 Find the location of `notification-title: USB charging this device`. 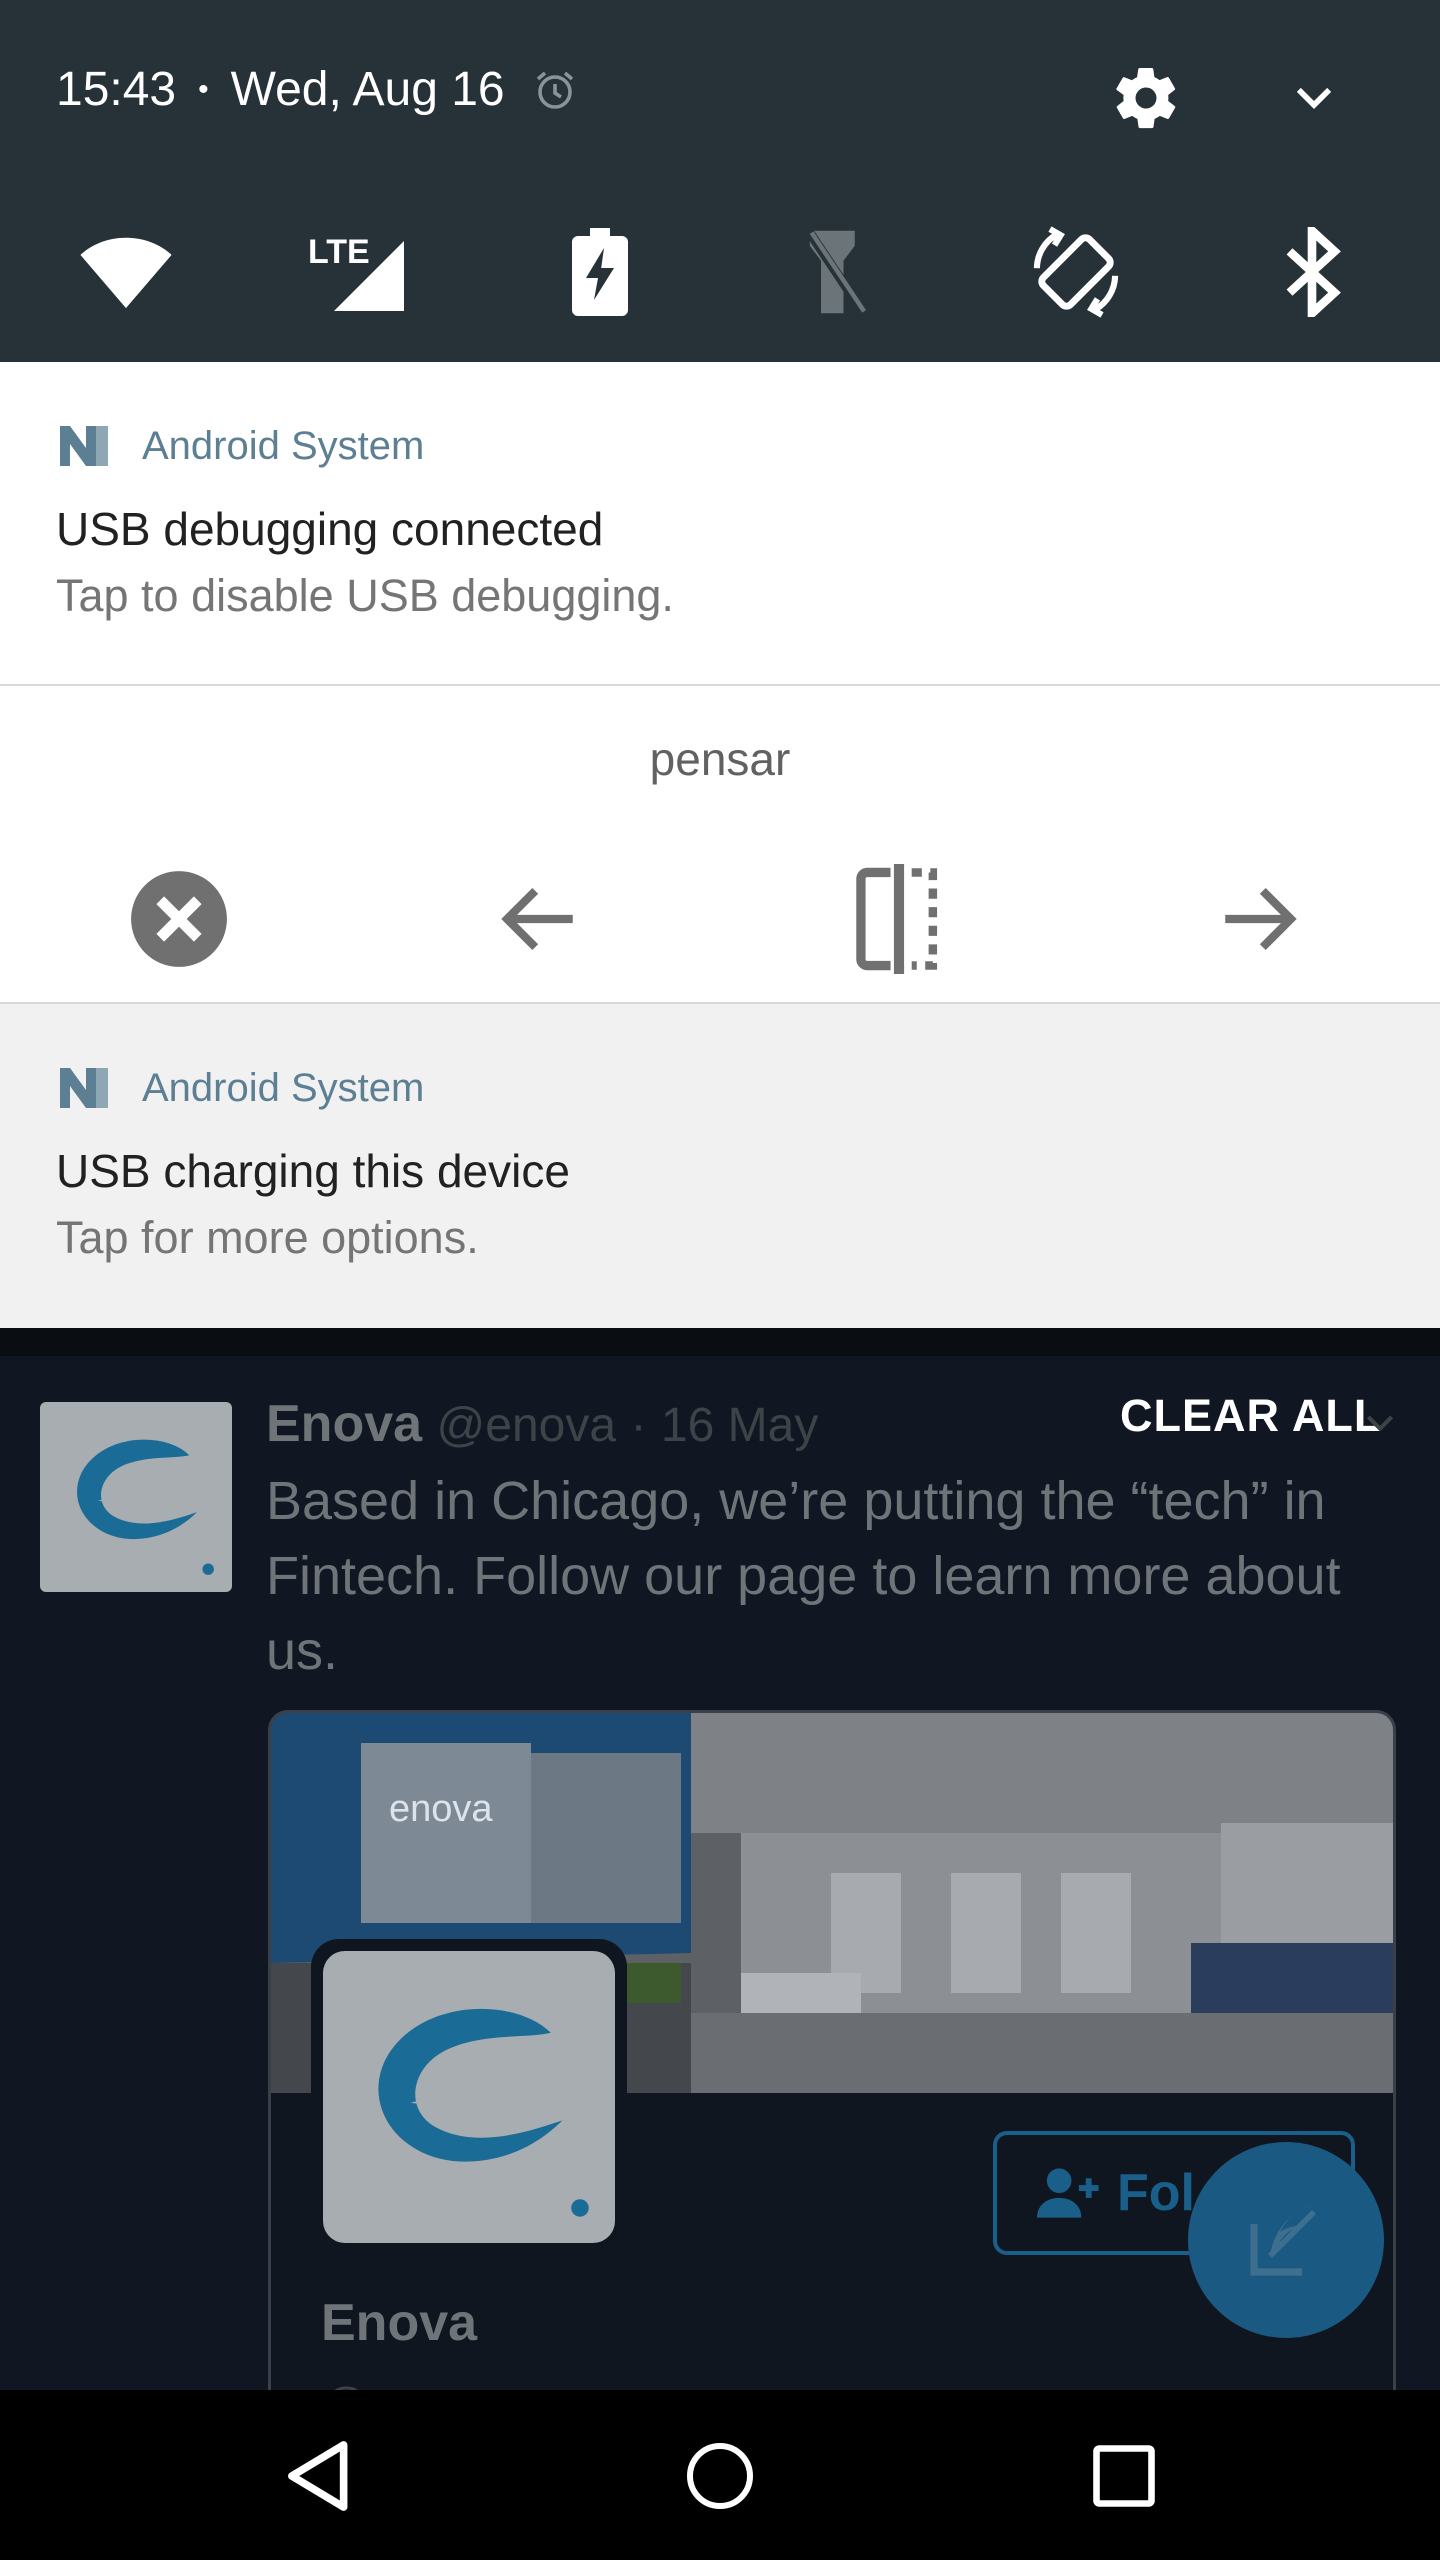

notification-title: USB charging this device is located at coordinates (313, 1171).